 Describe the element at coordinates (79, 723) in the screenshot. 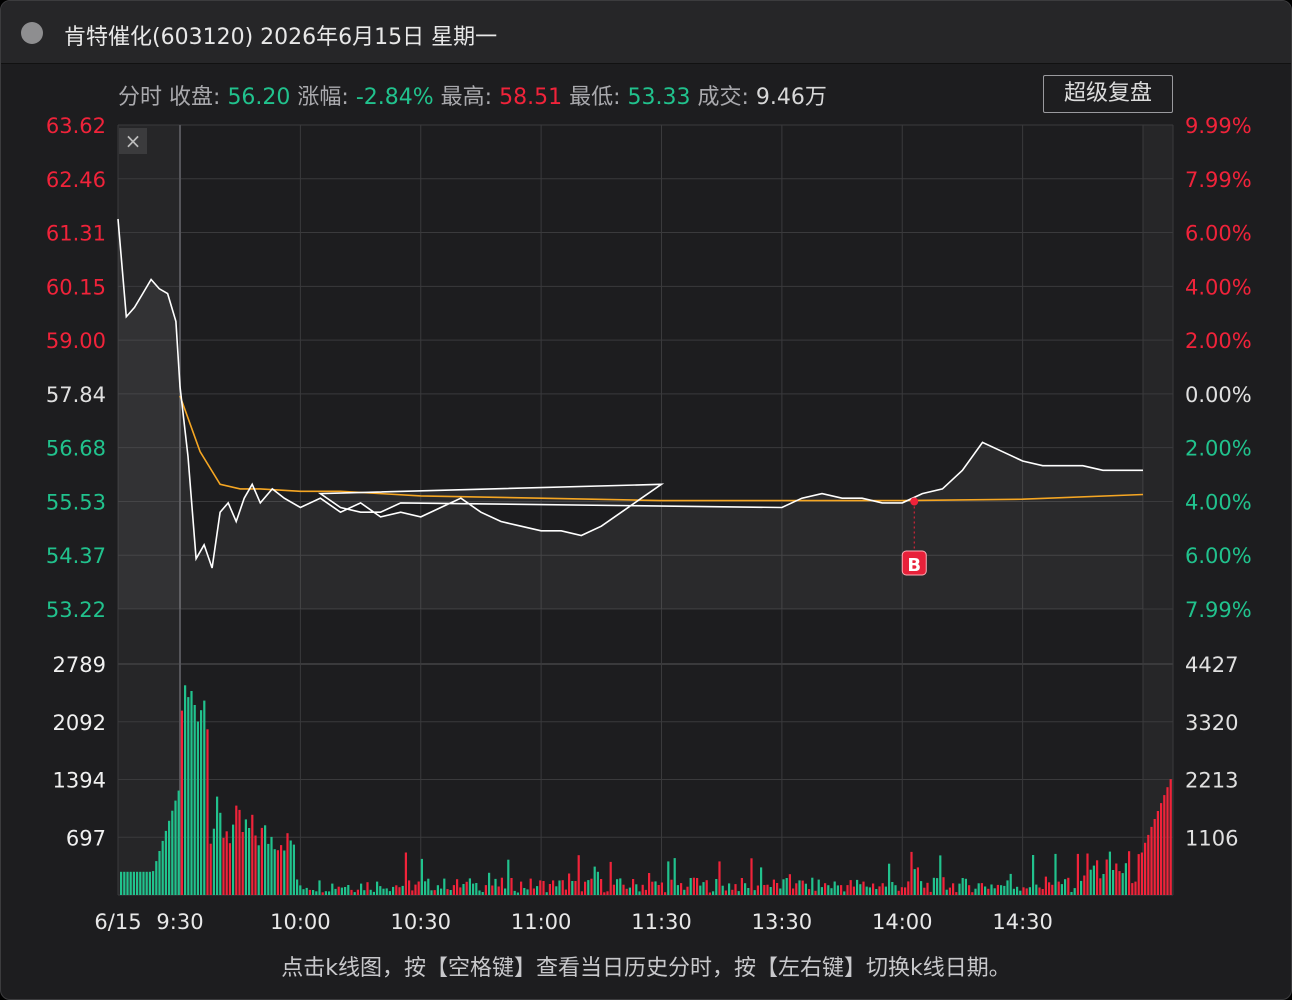

I see `volume-tick-label: 2092` at that location.